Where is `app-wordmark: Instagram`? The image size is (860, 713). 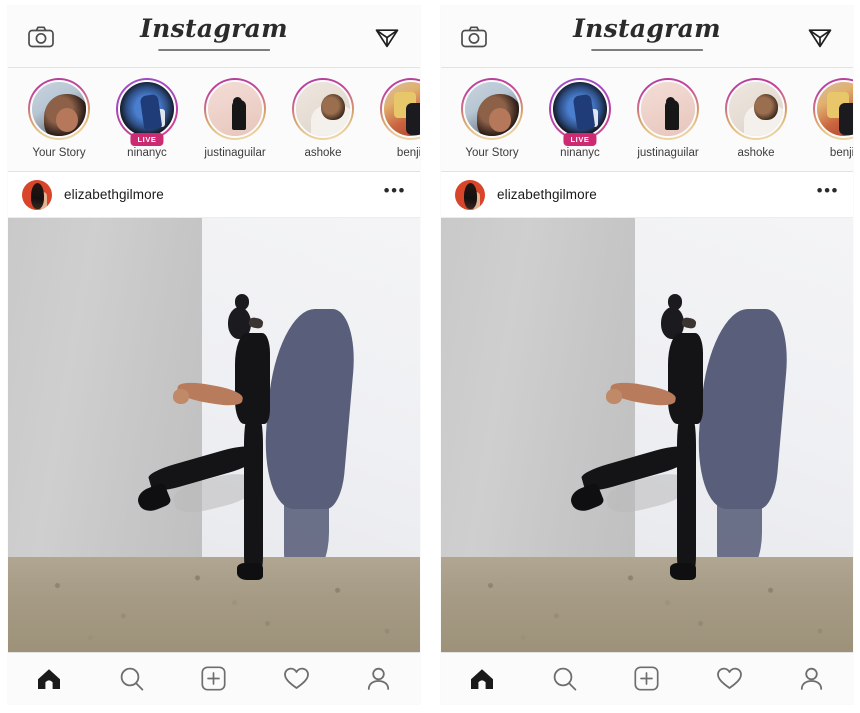 app-wordmark: Instagram is located at coordinates (214, 32).